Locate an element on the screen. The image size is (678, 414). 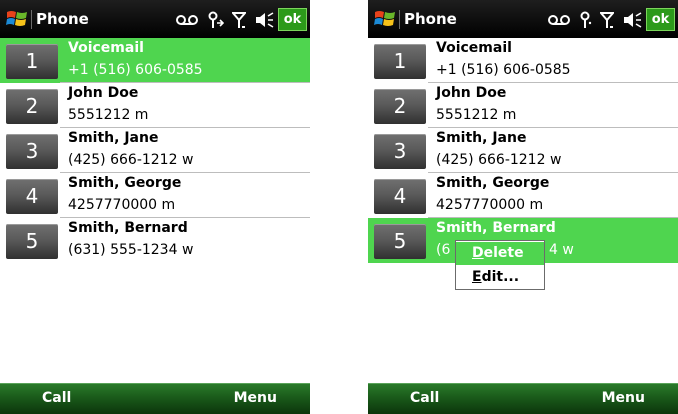
contact-phone: (631) 555-1234 w is located at coordinates (131, 250).